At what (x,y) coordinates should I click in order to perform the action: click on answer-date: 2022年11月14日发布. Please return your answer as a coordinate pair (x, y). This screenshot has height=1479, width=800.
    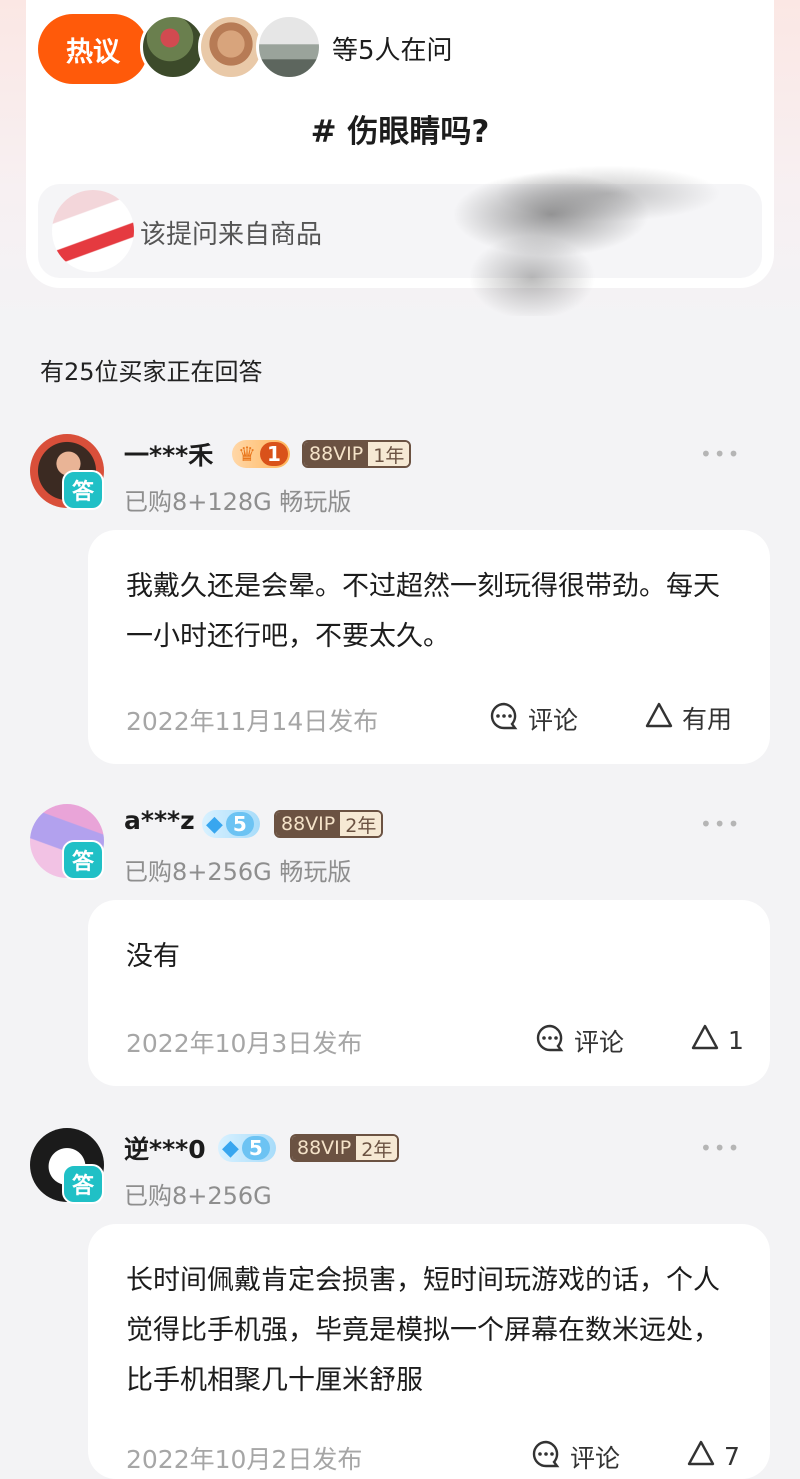
    Looking at the image, I should click on (252, 721).